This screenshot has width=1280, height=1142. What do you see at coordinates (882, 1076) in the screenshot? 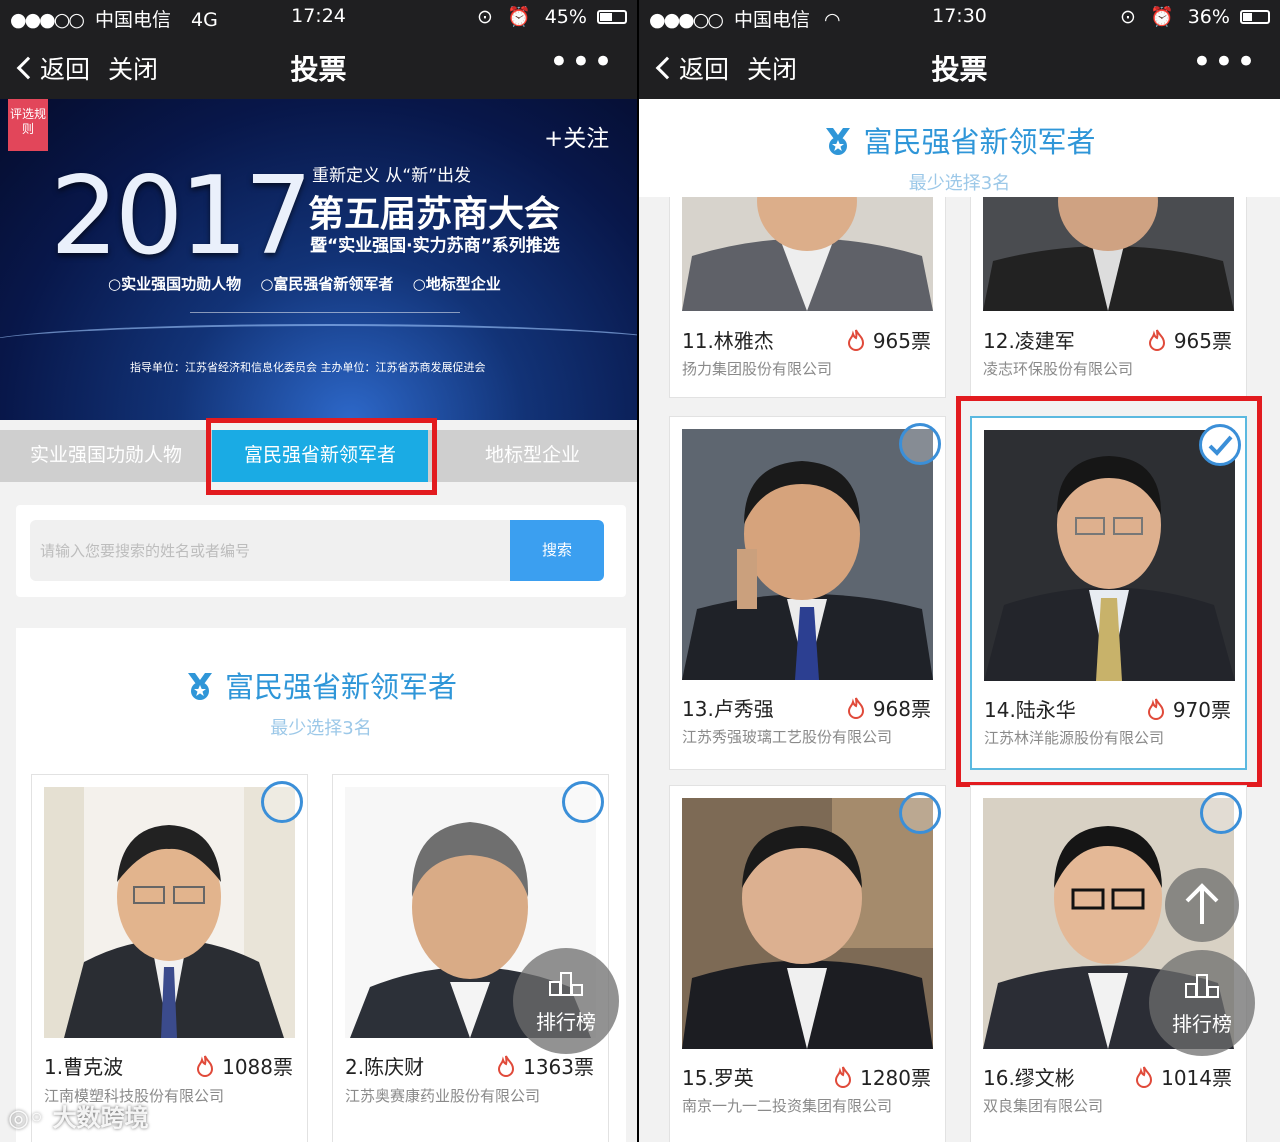
I see `vote-count: 1280票` at bounding box center [882, 1076].